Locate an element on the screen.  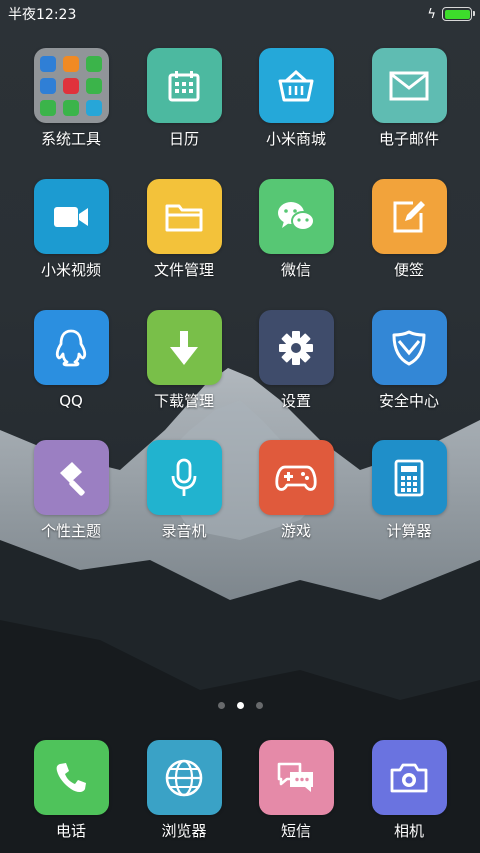
download-arrow-icon is located at coordinates (184, 347).